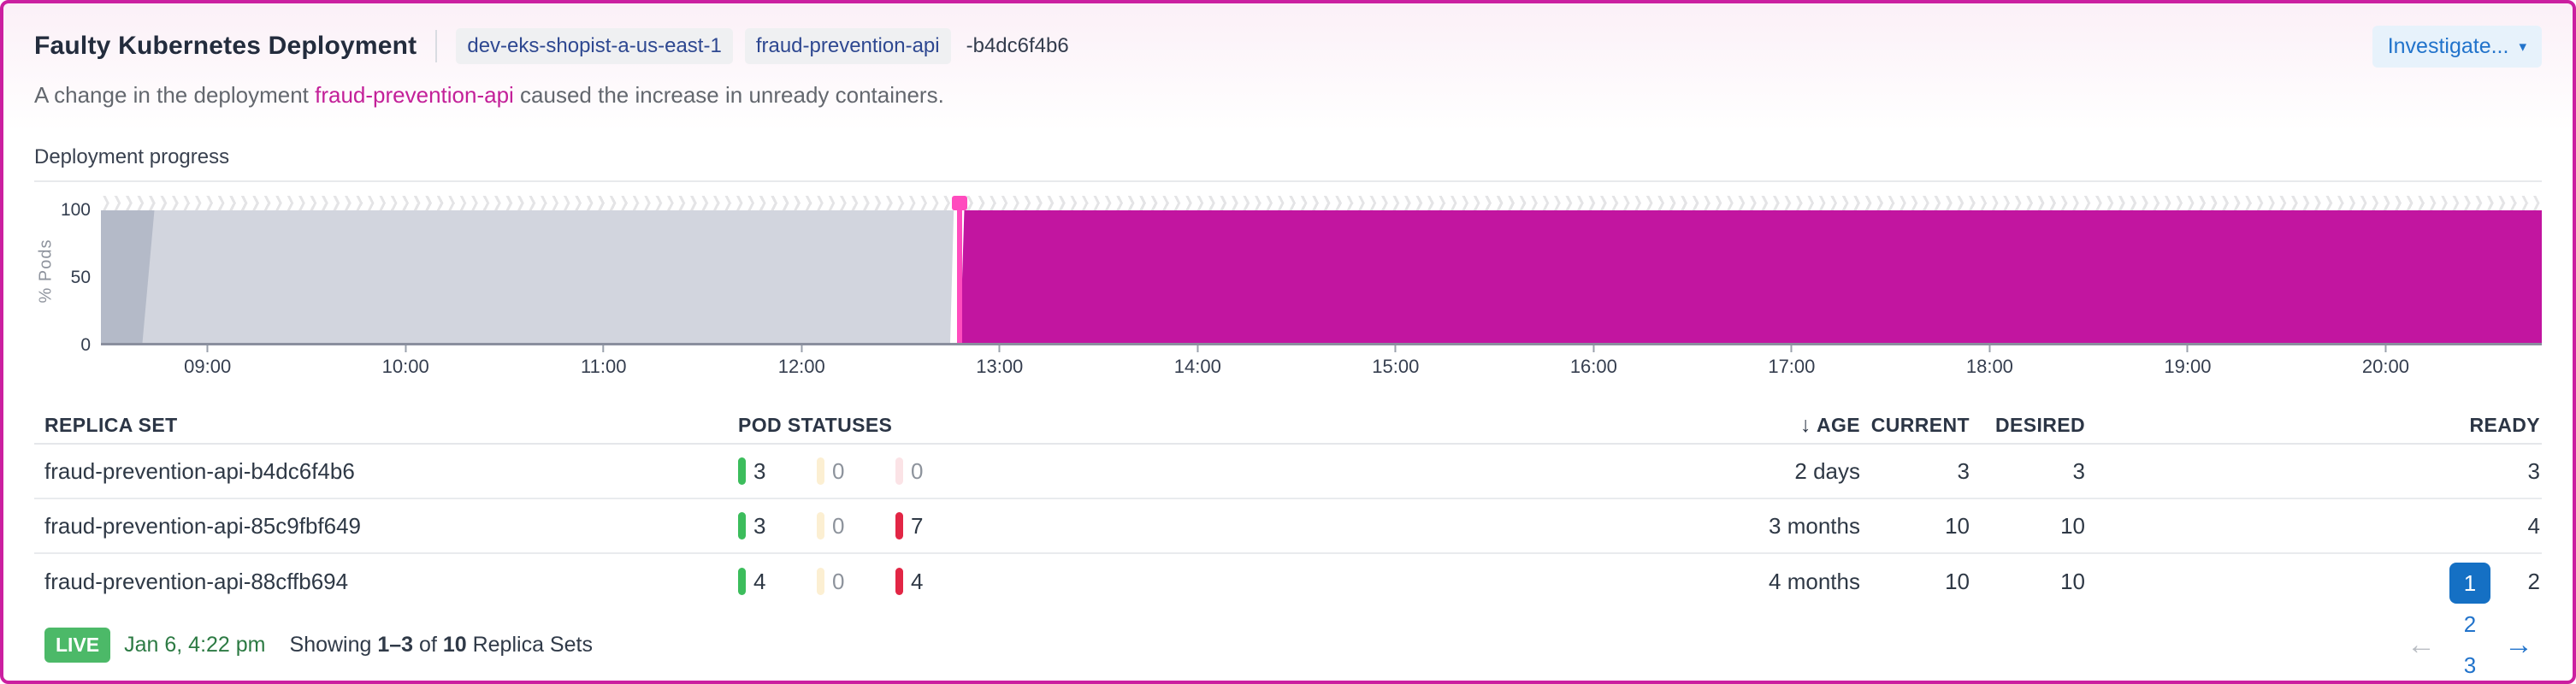 The height and width of the screenshot is (684, 2576). I want to click on y-axis-label: % Pods, so click(46, 271).